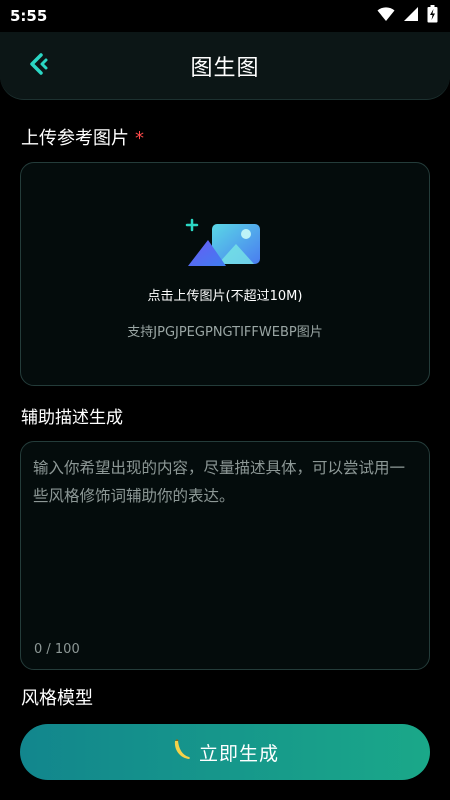 The height and width of the screenshot is (800, 450). I want to click on description-label: 辅助描述生成, so click(72, 418).